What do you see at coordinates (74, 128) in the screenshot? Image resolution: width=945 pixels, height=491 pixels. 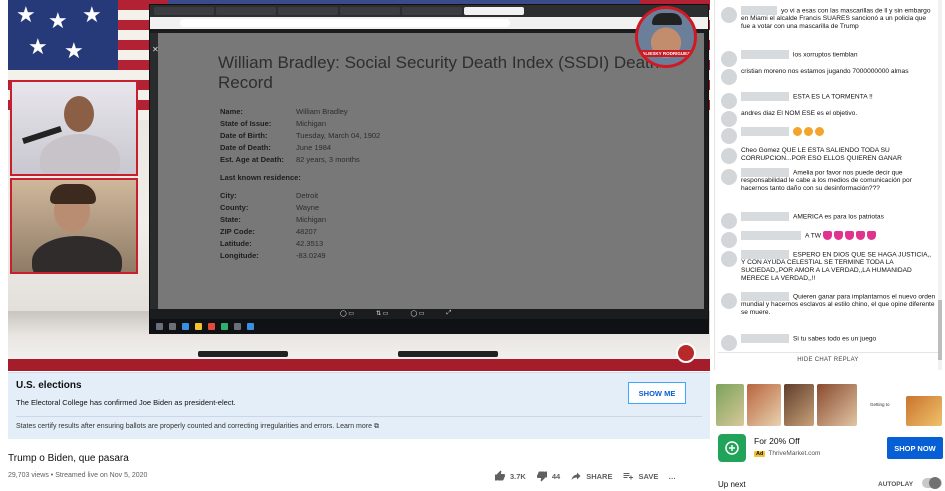 I see `webcam-host` at bounding box center [74, 128].